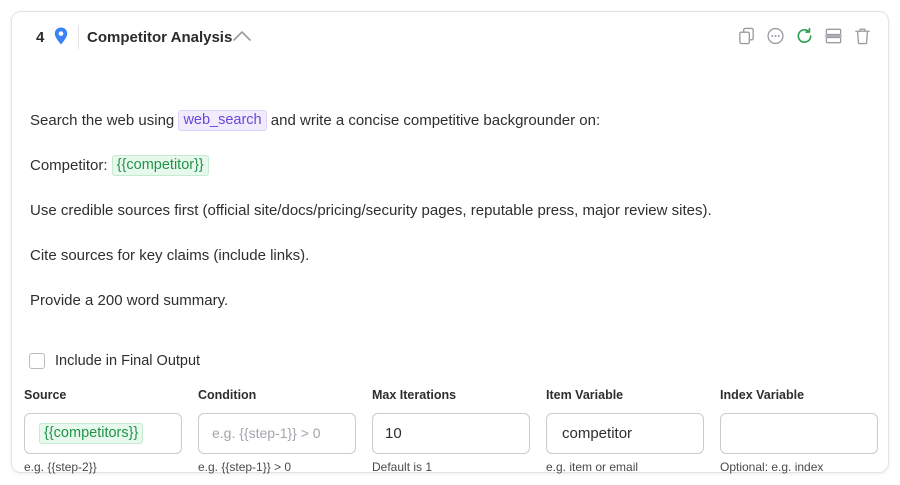 The height and width of the screenshot is (485, 900). I want to click on chevron-up-icon, so click(242, 36).